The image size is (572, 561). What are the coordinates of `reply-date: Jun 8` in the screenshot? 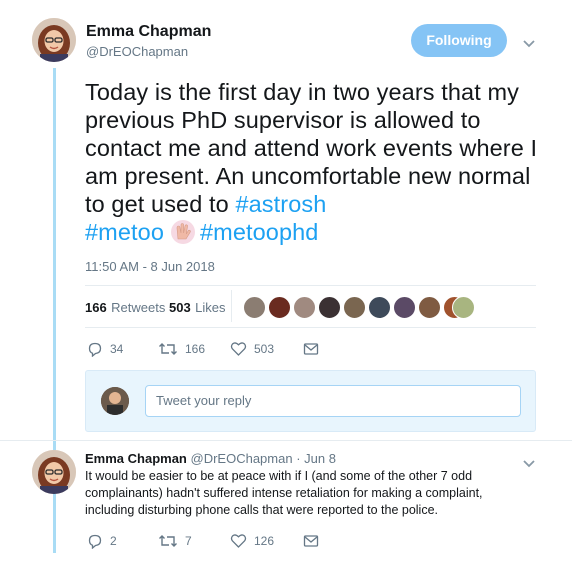 It's located at (320, 458).